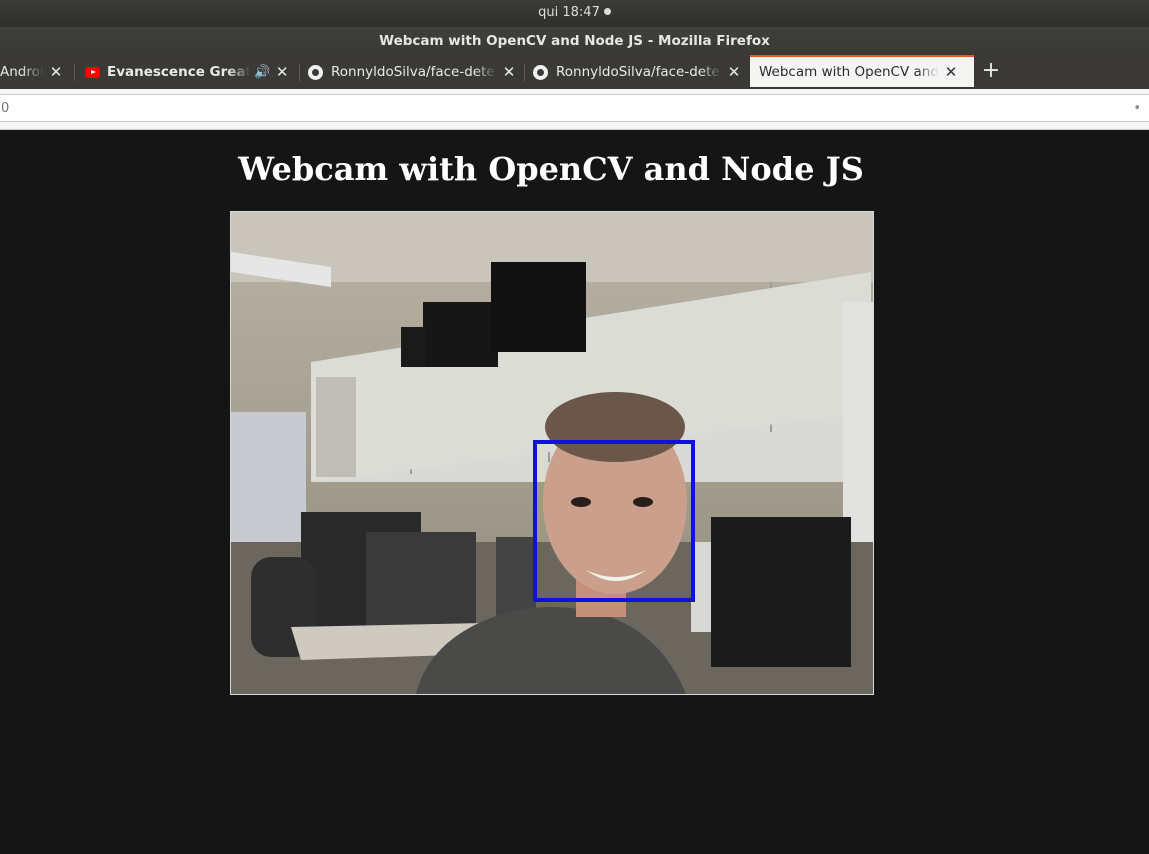 This screenshot has width=1149, height=854. I want to click on tab-webcam-active: Webcam with OpenCV and N ✕, so click(862, 71).